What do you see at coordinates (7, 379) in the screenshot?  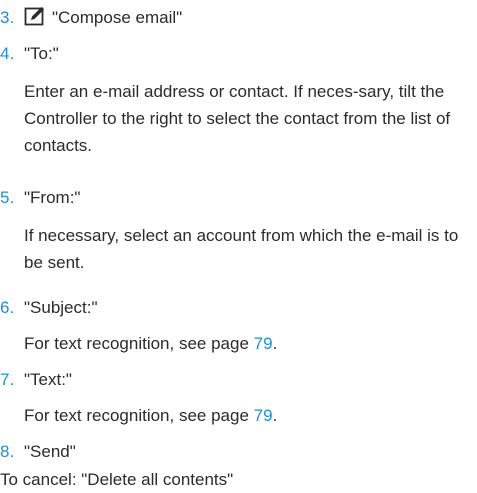 I see `step-number: 7.` at bounding box center [7, 379].